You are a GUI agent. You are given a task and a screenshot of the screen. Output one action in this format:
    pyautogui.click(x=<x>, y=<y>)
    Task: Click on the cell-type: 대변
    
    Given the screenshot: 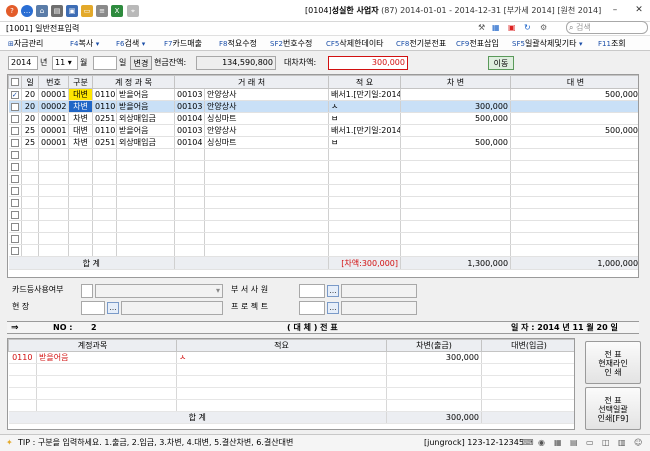 What is the action you would take?
    pyautogui.click(x=80, y=130)
    